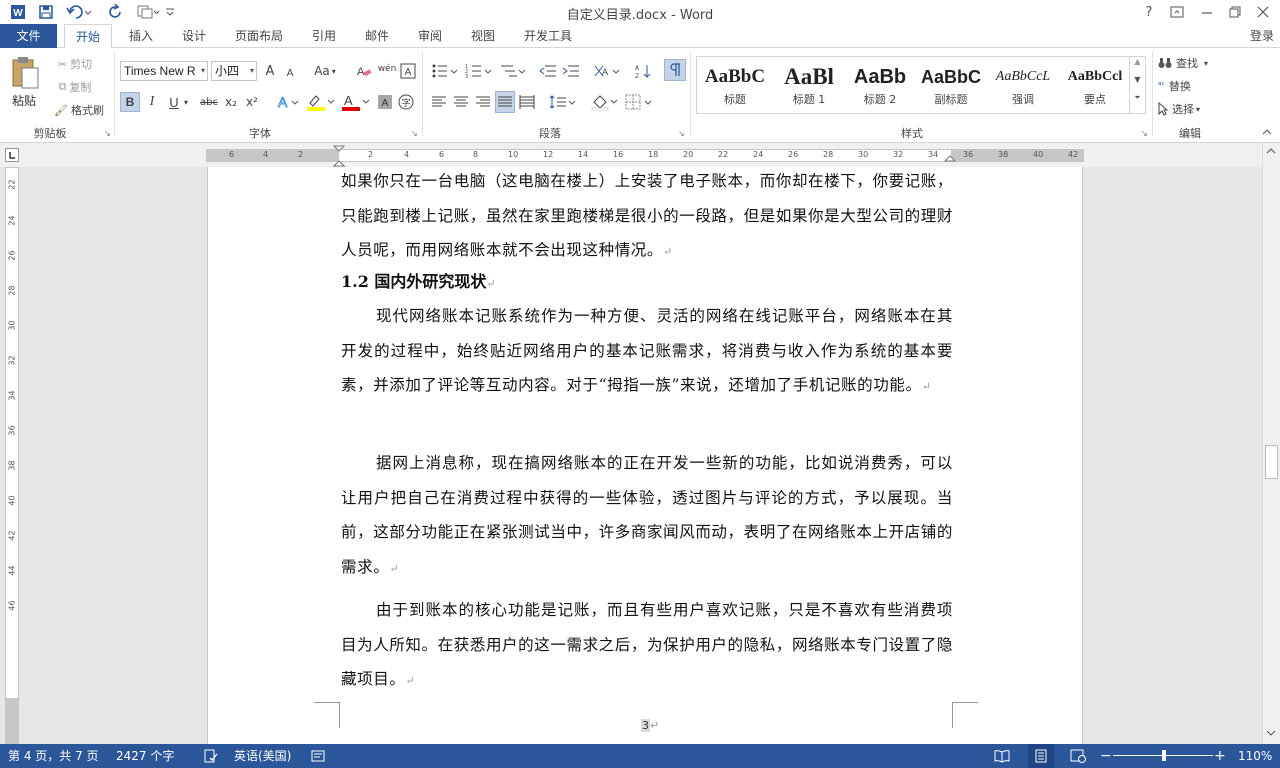 The image size is (1280, 768). Describe the element at coordinates (262, 756) in the screenshot. I see `language-status: 英语(美国)` at that location.